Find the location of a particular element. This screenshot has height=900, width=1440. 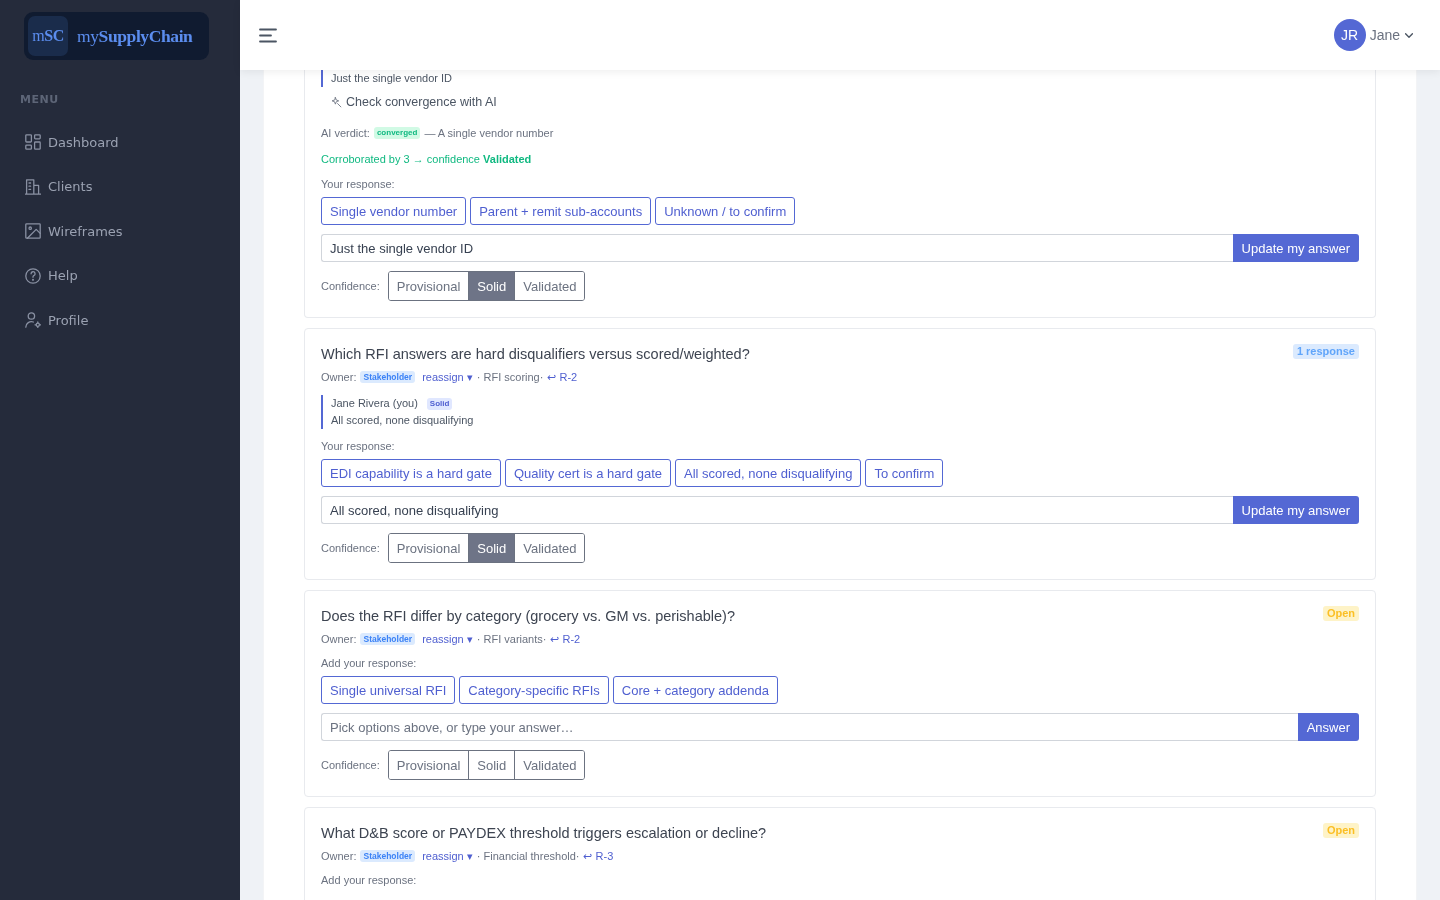

dashboard-icon is located at coordinates (33, 142).